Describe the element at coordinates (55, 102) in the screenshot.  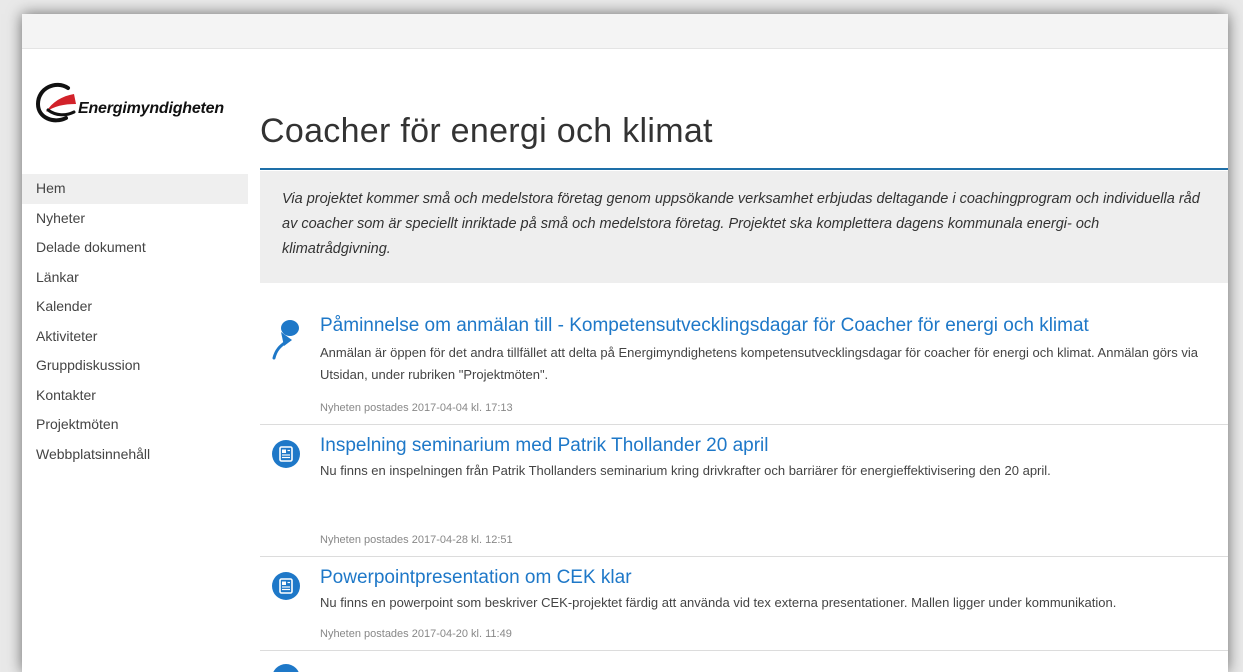
I see `energimyndigheten-logo-icon` at that location.